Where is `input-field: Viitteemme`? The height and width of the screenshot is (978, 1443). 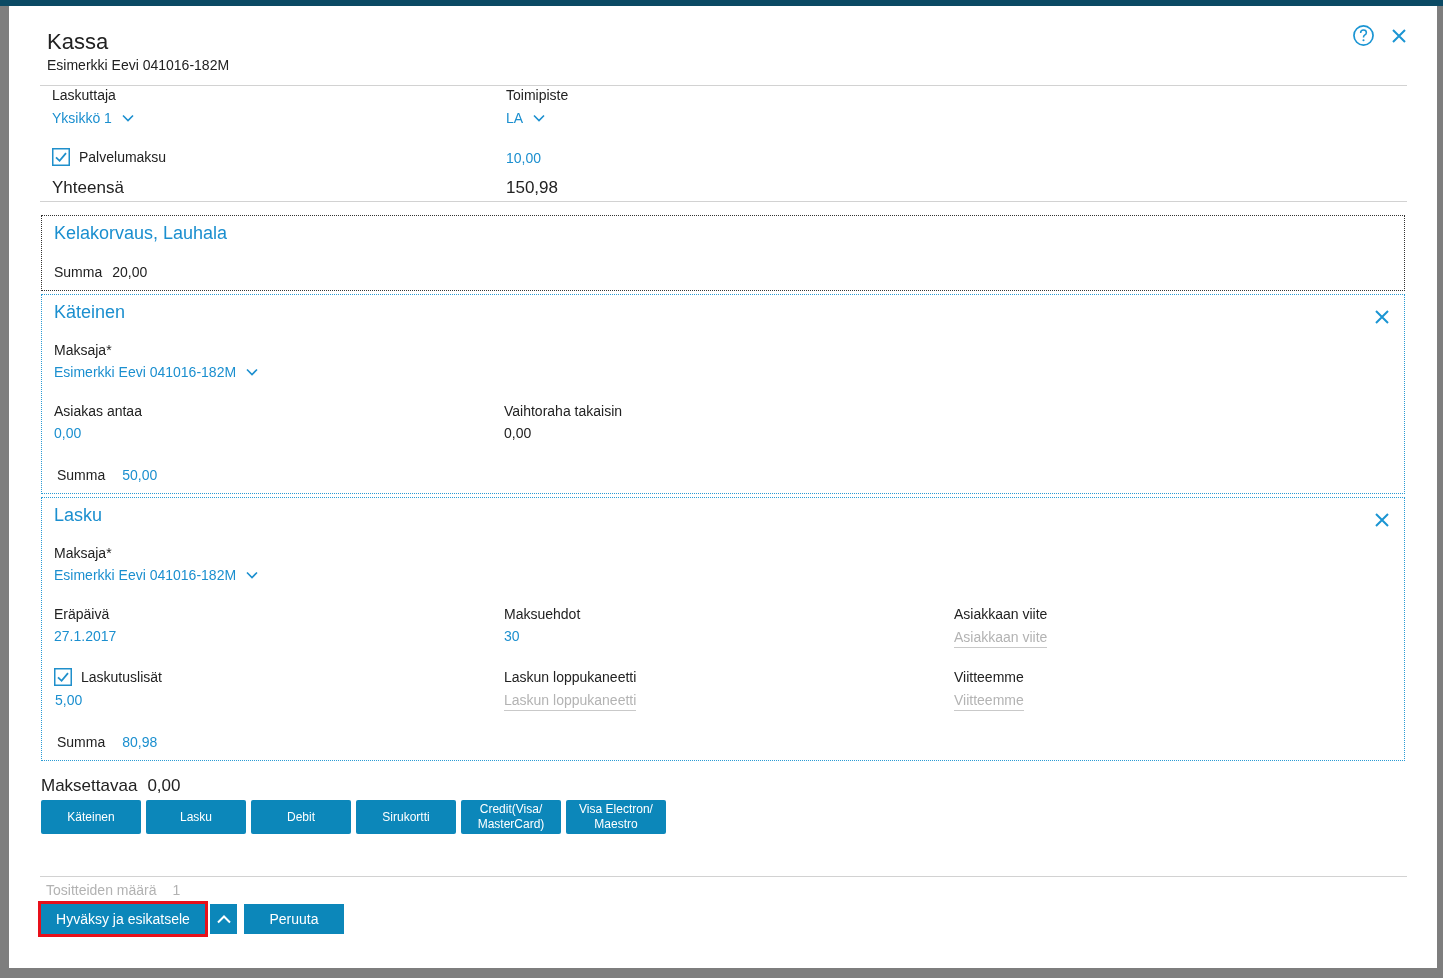 input-field: Viitteemme is located at coordinates (989, 700).